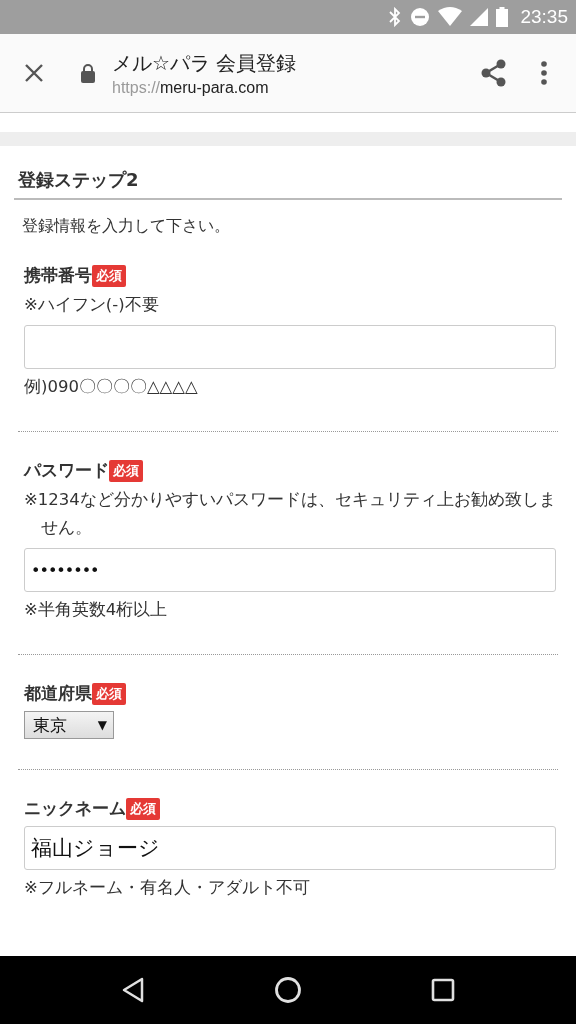  Describe the element at coordinates (58, 694) in the screenshot. I see `field-label: 都道府県` at that location.